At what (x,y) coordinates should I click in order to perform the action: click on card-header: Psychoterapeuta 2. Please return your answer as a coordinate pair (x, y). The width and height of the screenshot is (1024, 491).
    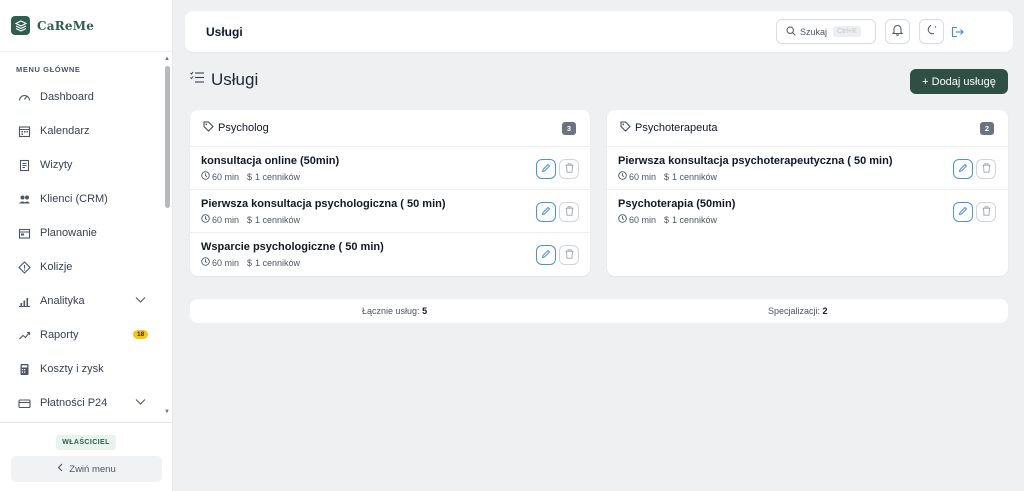
    Looking at the image, I should click on (807, 128).